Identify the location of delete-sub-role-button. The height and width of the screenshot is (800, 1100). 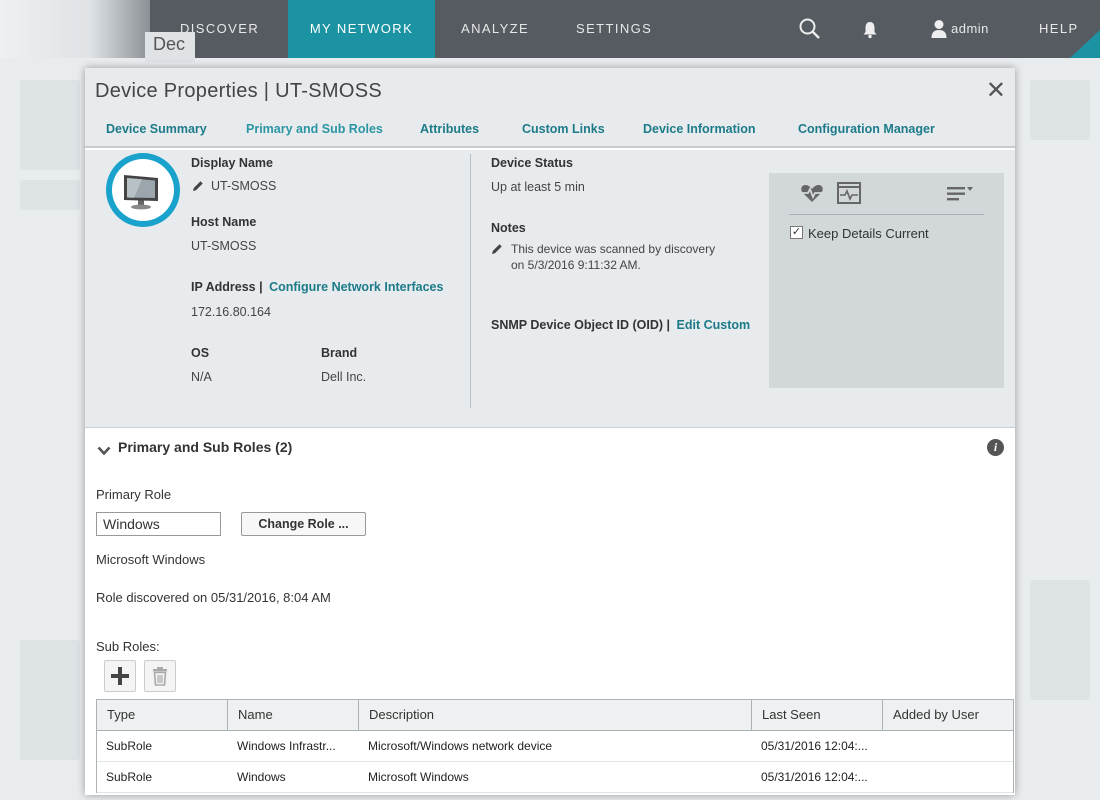
(160, 676).